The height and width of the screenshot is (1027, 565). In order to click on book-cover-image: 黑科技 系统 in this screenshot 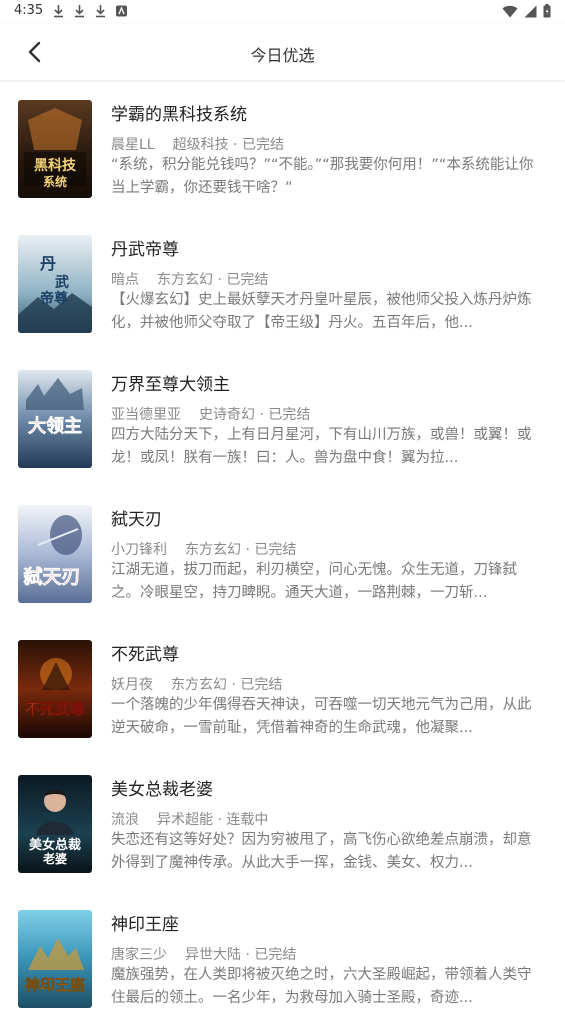, I will do `click(55, 149)`.